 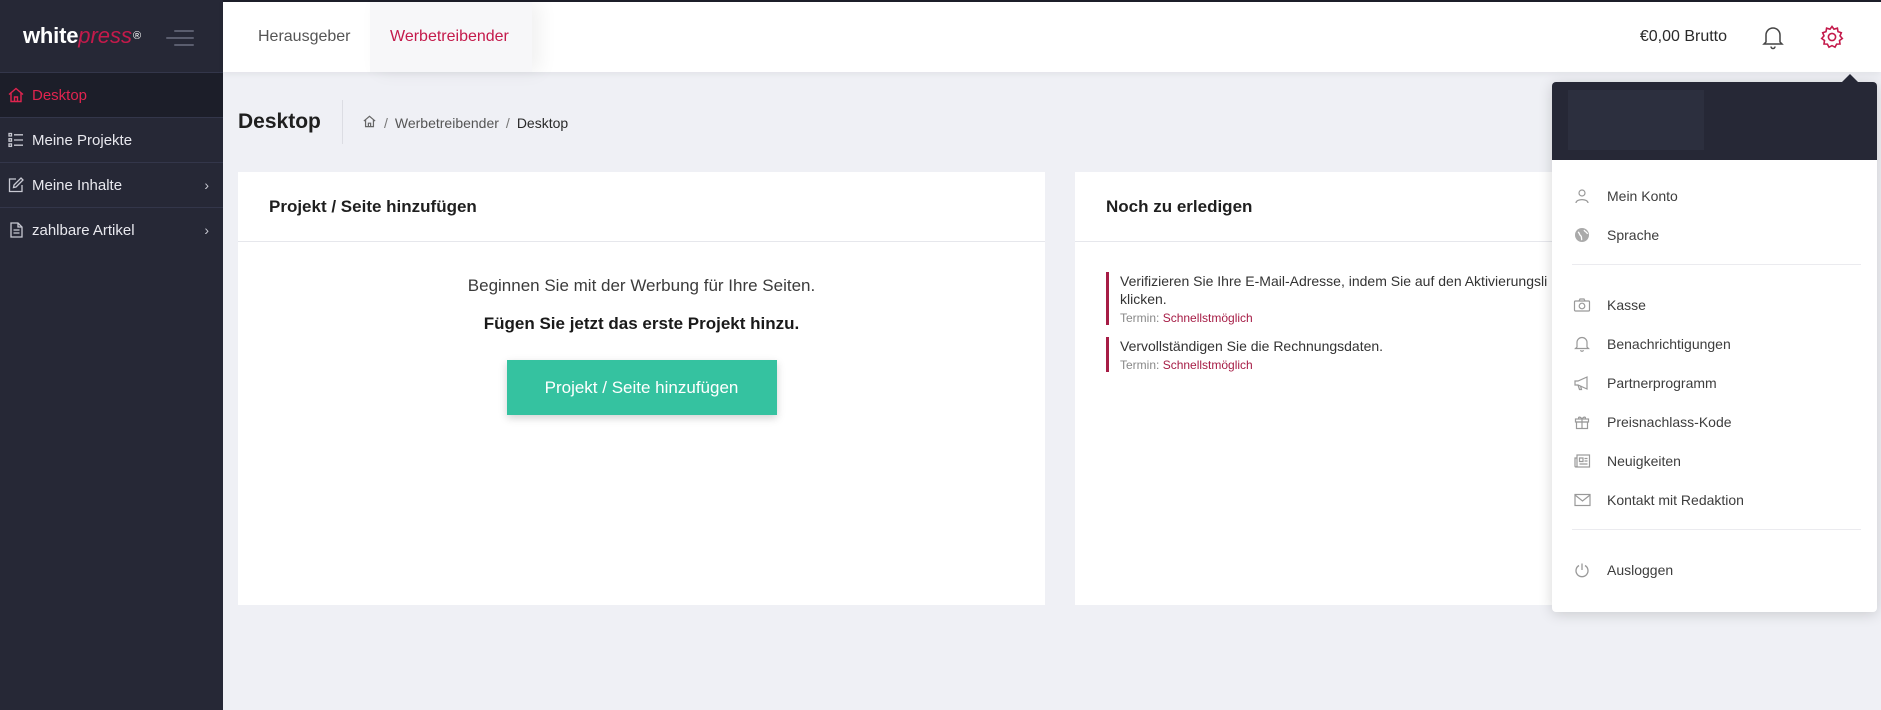 I want to click on list-icon, so click(x=15, y=140).